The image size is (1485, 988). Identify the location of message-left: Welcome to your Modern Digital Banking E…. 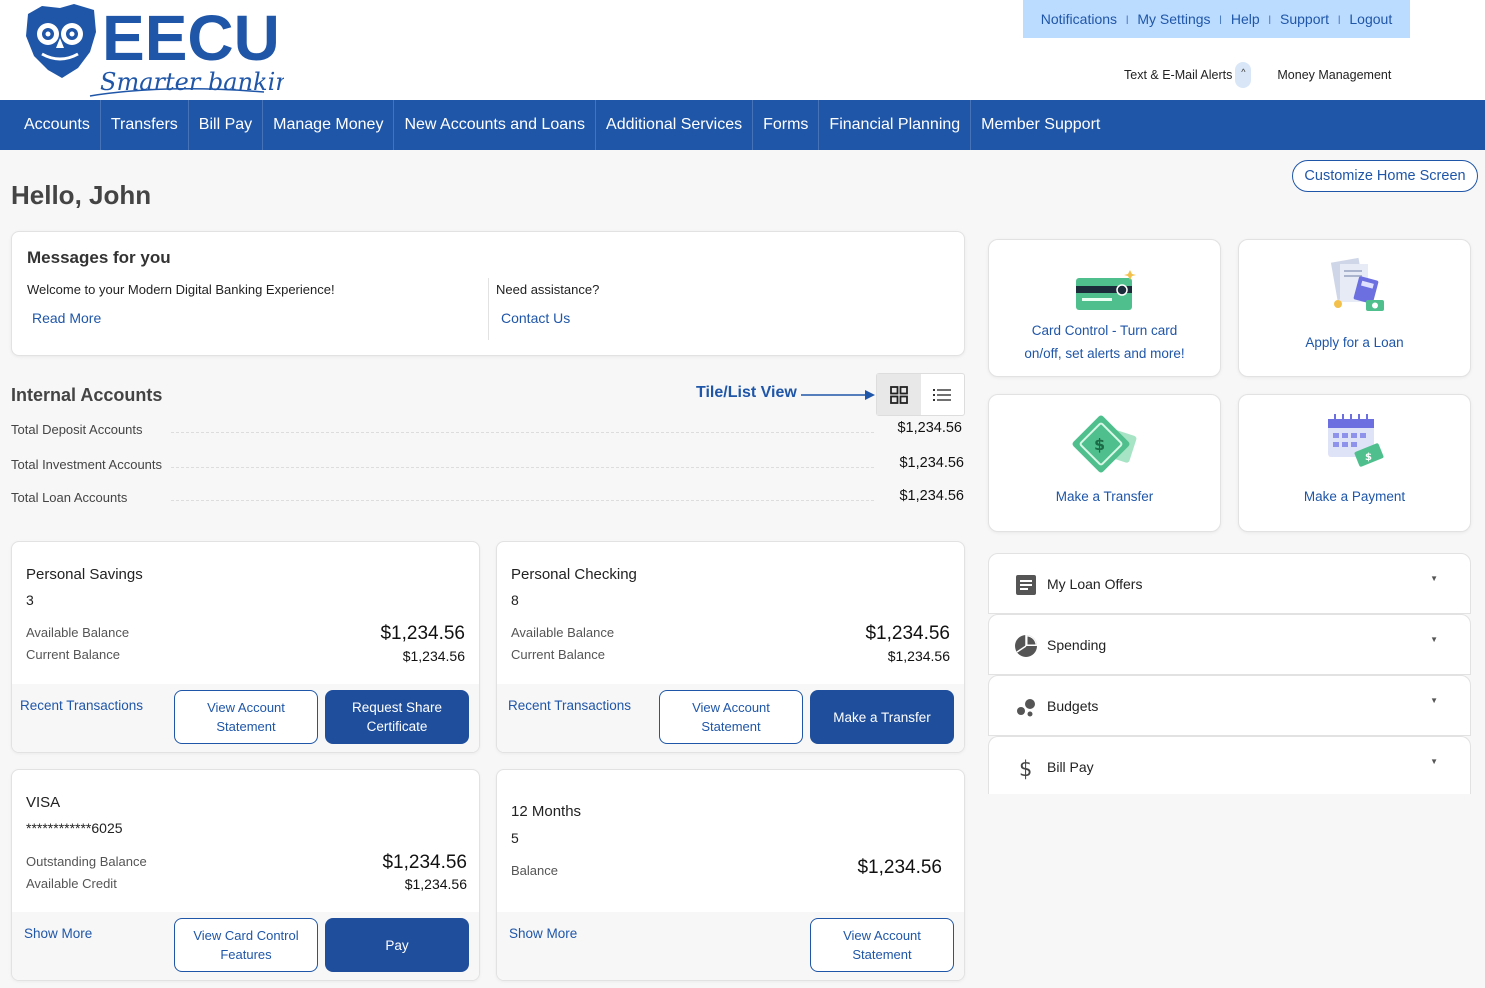
(181, 304).